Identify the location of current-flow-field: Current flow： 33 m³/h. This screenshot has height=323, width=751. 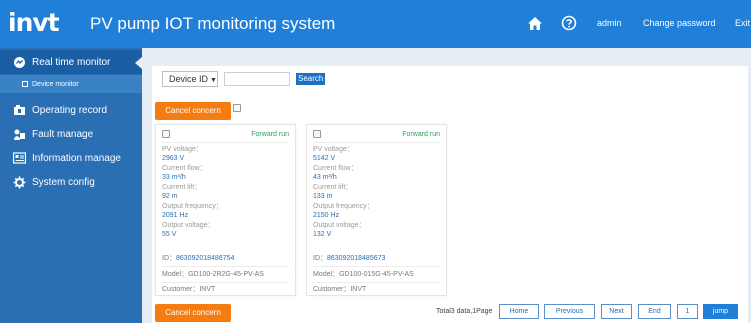
(184, 173).